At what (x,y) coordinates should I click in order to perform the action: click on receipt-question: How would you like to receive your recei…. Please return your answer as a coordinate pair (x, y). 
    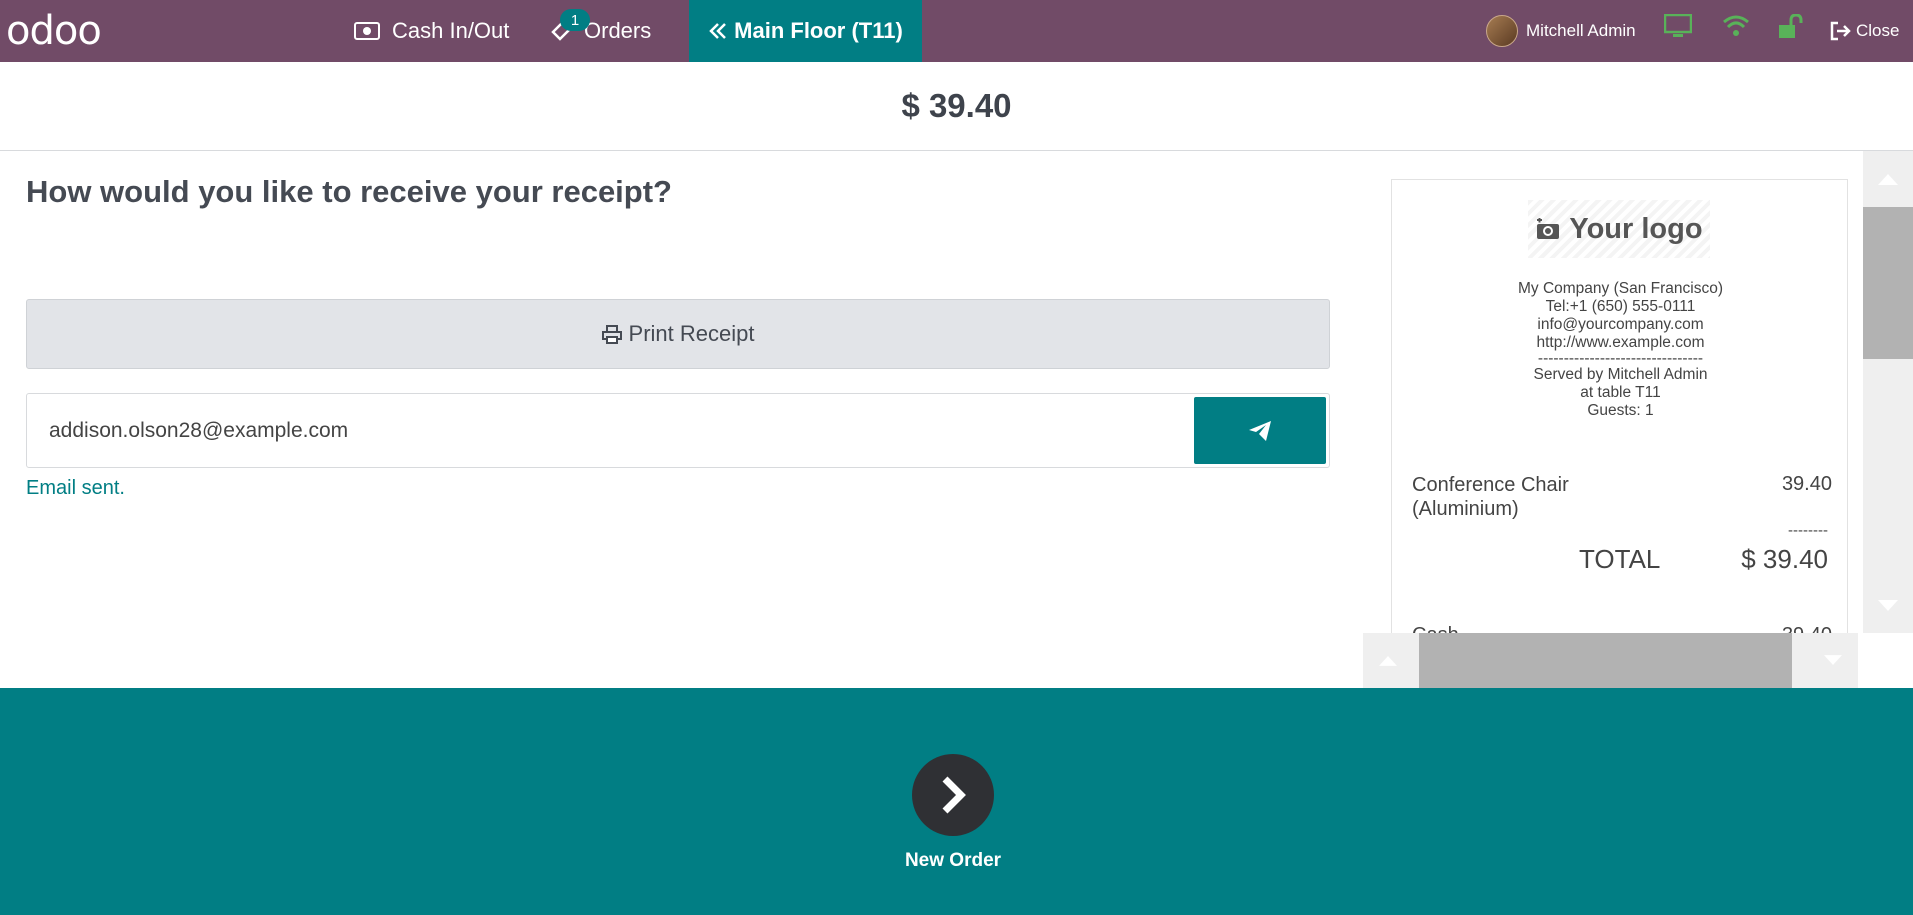
    Looking at the image, I should click on (349, 191).